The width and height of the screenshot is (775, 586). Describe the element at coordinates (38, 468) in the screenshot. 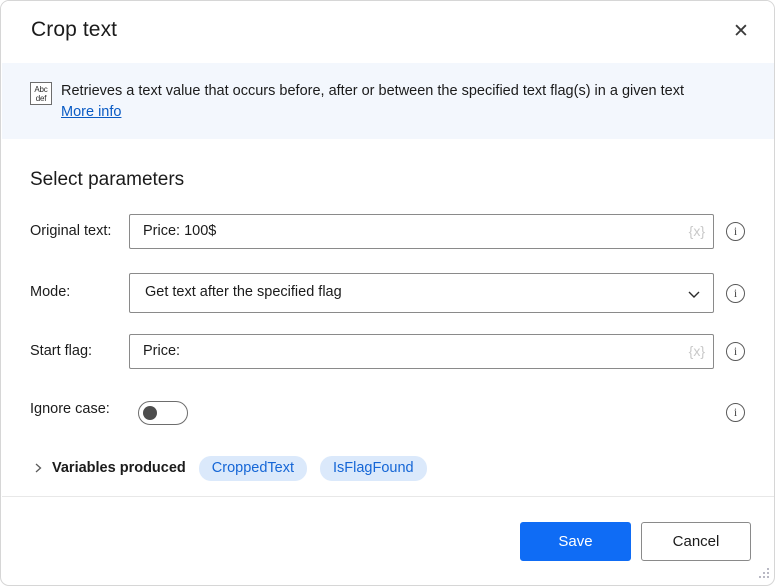

I see `chevron-right-icon` at that location.